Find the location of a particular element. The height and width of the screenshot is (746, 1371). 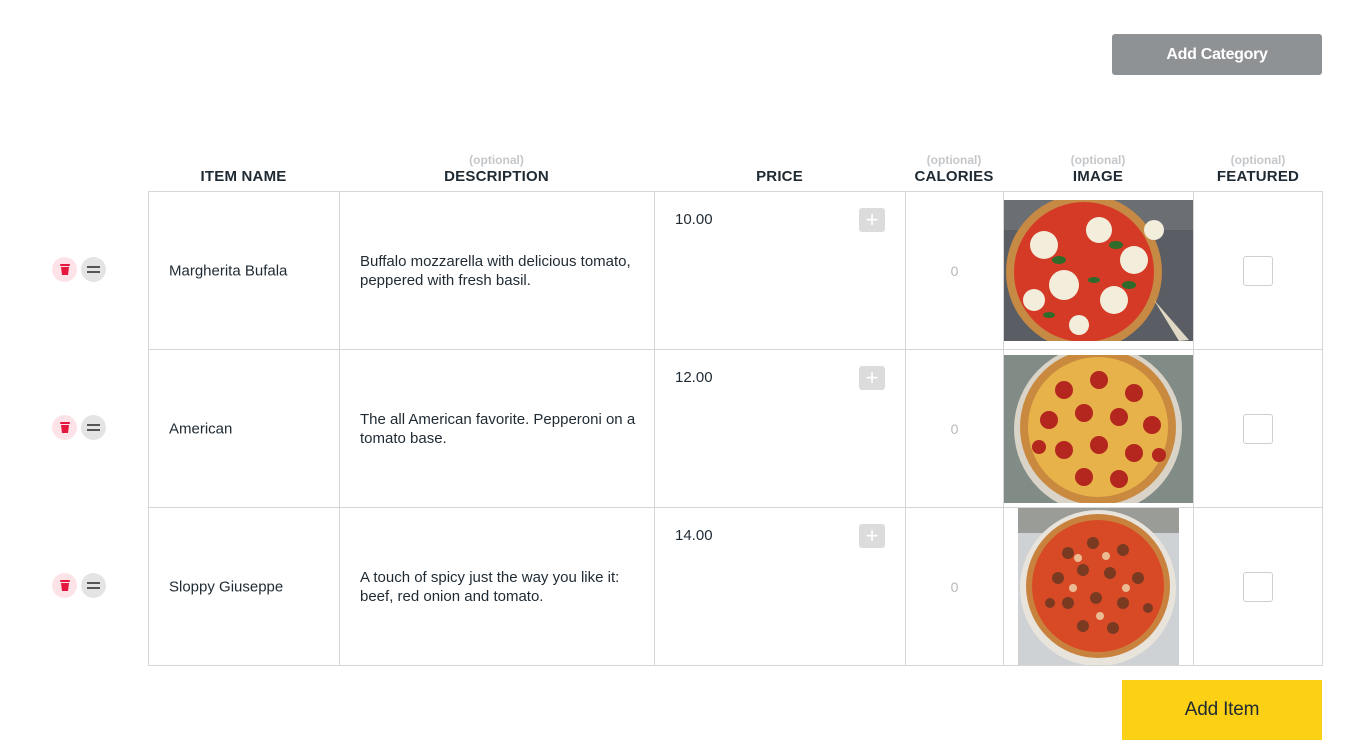

item-name: Sloppy Giuseppe is located at coordinates (226, 587).